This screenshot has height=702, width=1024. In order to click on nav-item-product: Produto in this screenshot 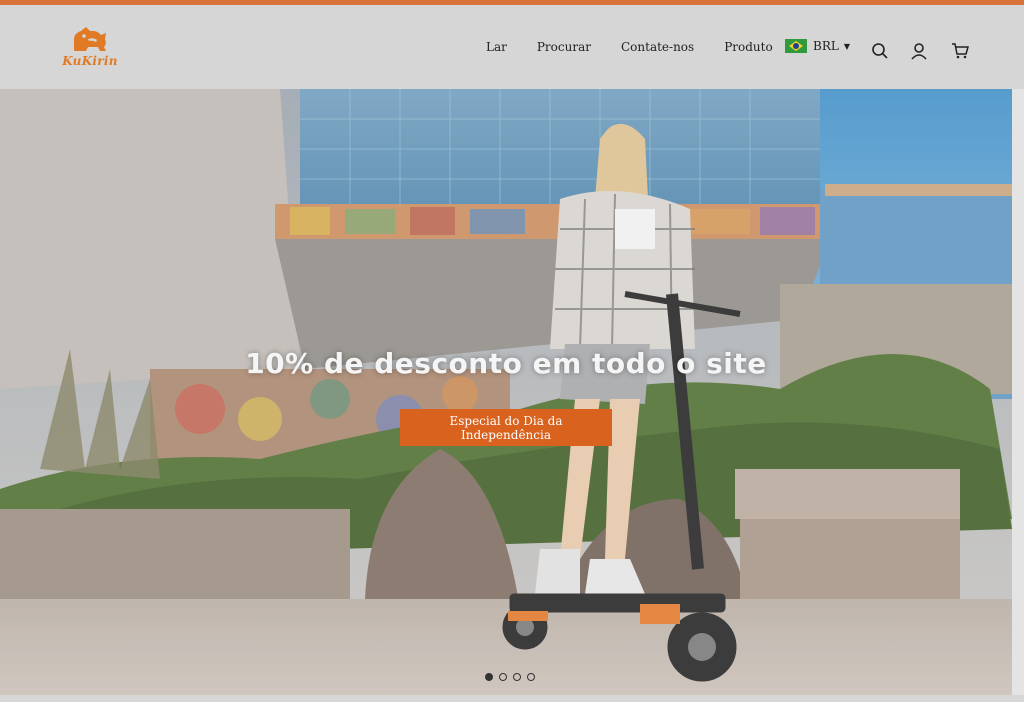, I will do `click(748, 47)`.